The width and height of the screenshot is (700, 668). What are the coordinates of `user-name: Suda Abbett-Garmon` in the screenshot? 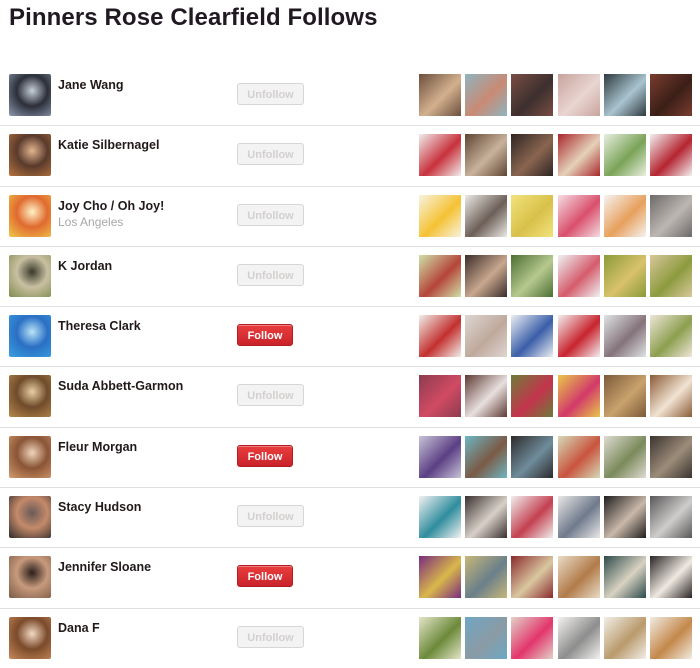 It's located at (120, 386).